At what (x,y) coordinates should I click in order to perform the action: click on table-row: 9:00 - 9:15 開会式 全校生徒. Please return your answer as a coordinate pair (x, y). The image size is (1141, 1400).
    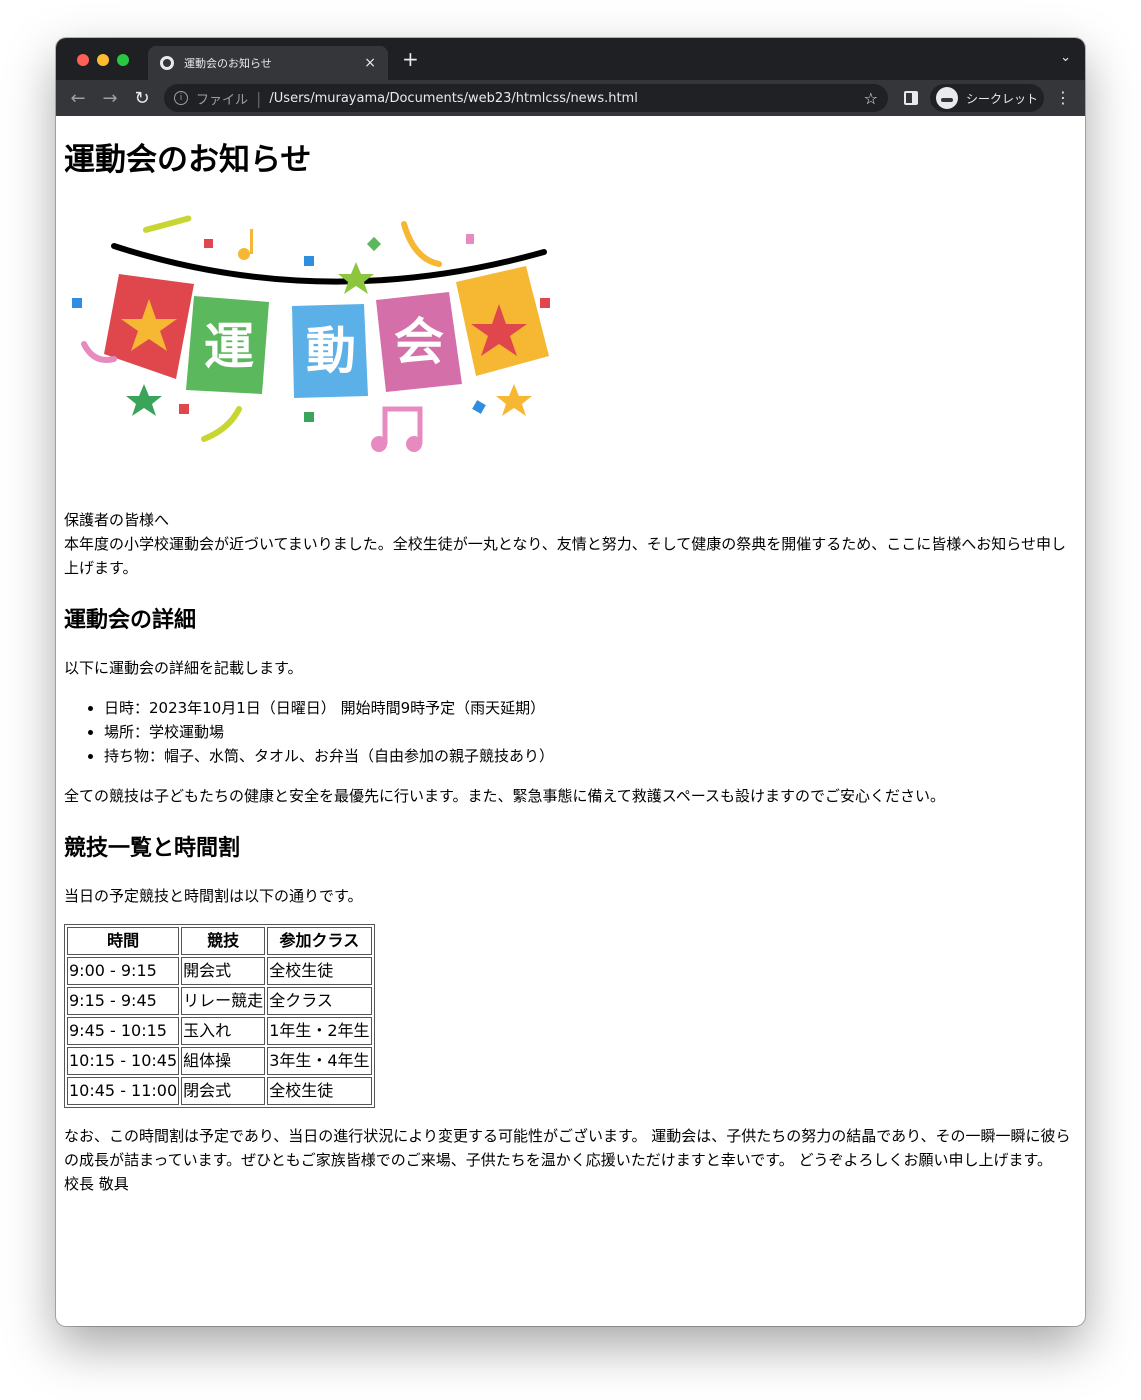
    Looking at the image, I should click on (219, 971).